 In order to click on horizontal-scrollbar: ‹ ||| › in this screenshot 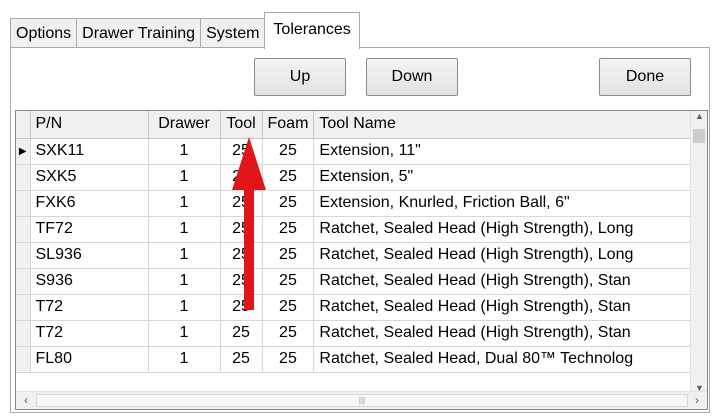, I will do `click(361, 400)`.